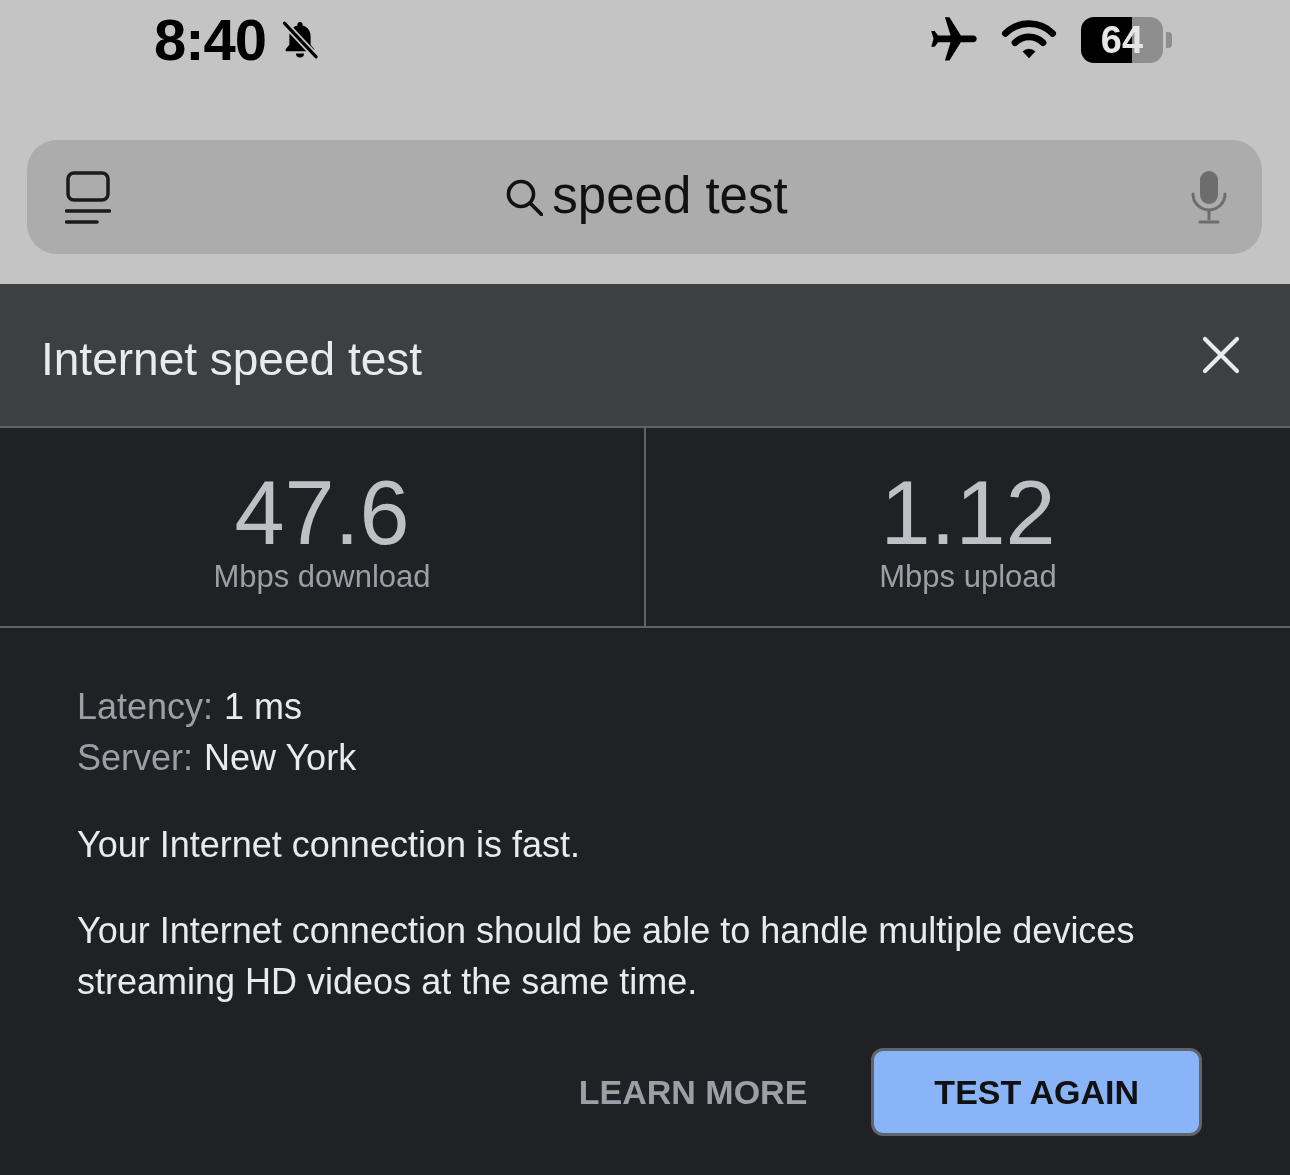 This screenshot has height=1175, width=1290. What do you see at coordinates (1036, 1092) in the screenshot?
I see `primary-button: TEST AGAIN` at bounding box center [1036, 1092].